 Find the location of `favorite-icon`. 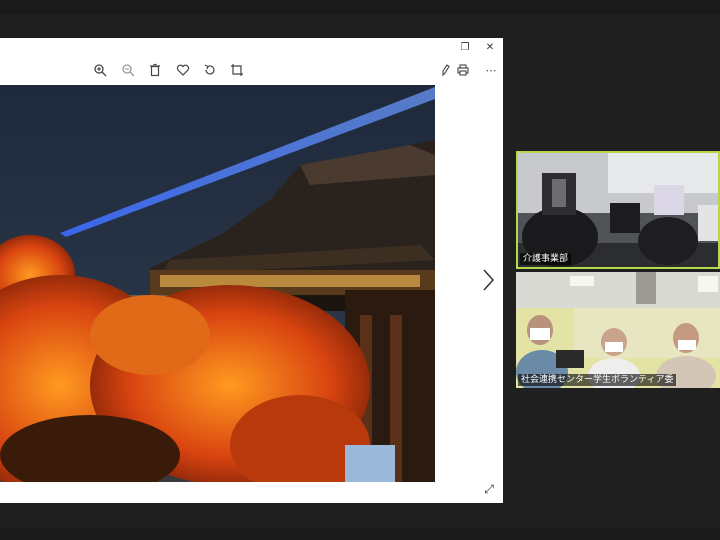

favorite-icon is located at coordinates (183, 71).